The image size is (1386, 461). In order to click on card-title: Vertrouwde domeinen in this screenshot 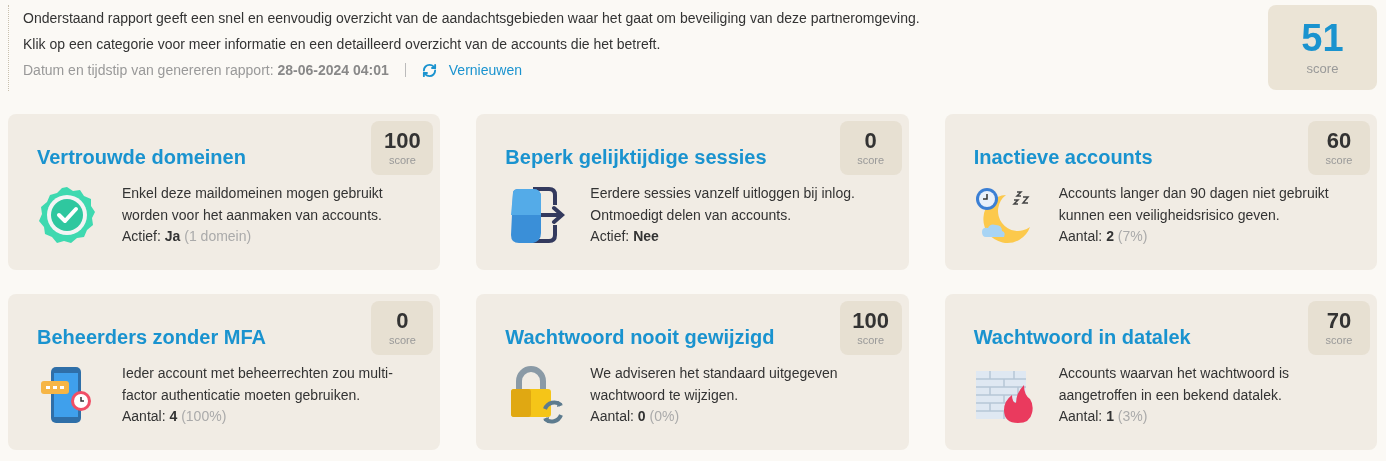, I will do `click(141, 157)`.